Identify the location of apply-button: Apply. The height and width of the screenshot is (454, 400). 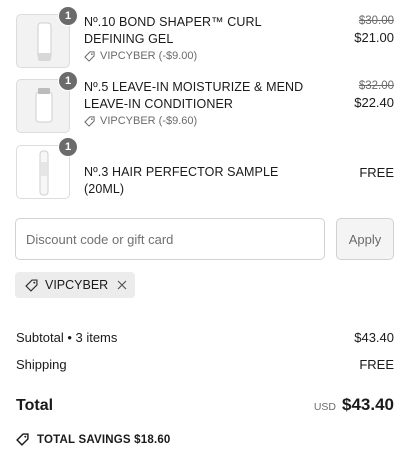
(365, 239).